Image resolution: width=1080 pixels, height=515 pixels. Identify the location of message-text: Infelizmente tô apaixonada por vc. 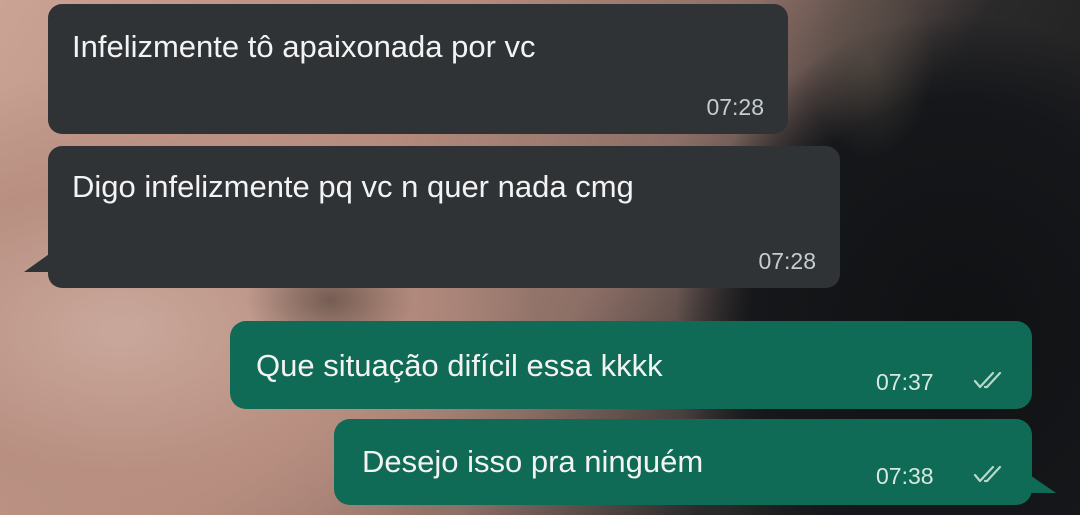
(304, 46).